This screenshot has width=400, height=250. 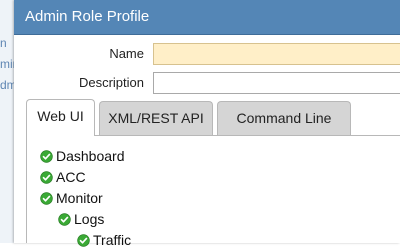 I want to click on description-row: Description, so click(x=207, y=83).